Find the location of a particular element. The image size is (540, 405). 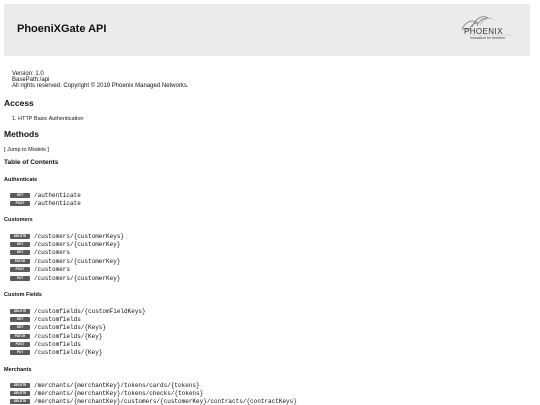

endpoint-link: GET /customfields/{Keys} is located at coordinates (58, 327).